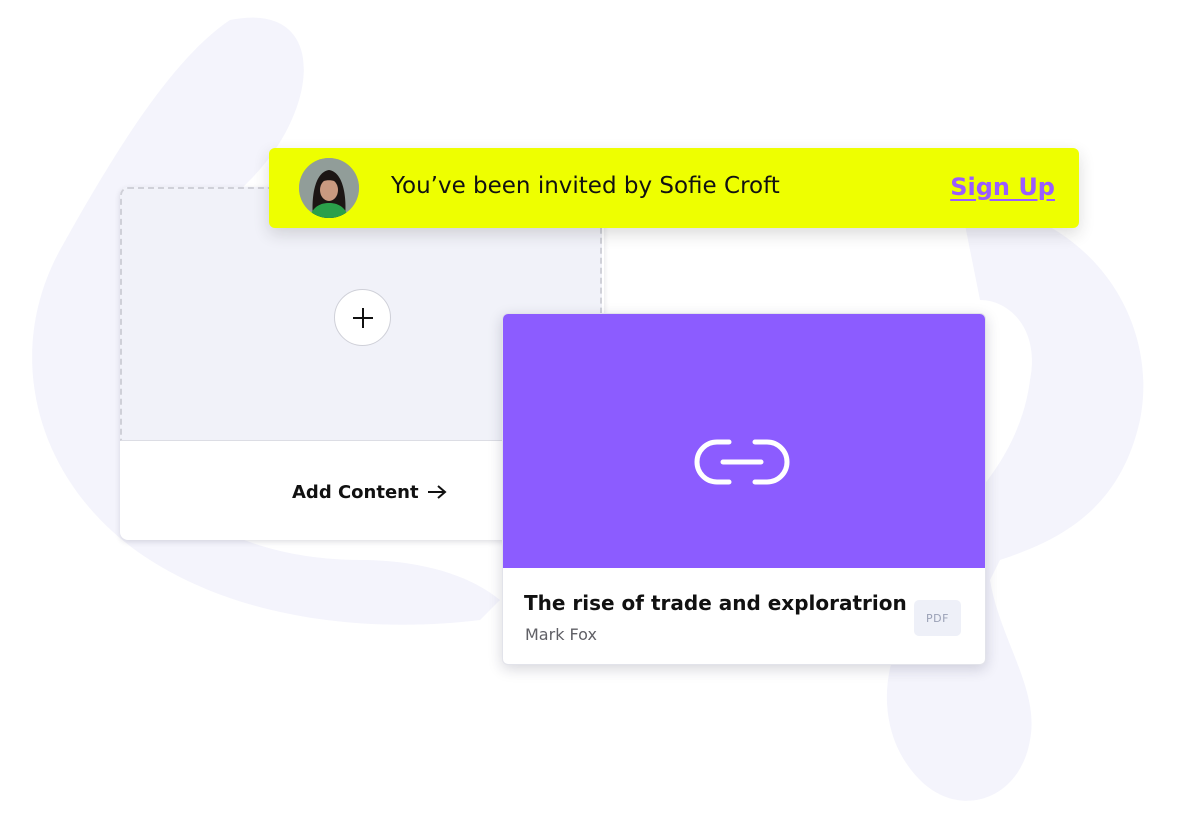  What do you see at coordinates (585, 186) in the screenshot?
I see `invite-message: You’ve been invited by Sofie Croft` at bounding box center [585, 186].